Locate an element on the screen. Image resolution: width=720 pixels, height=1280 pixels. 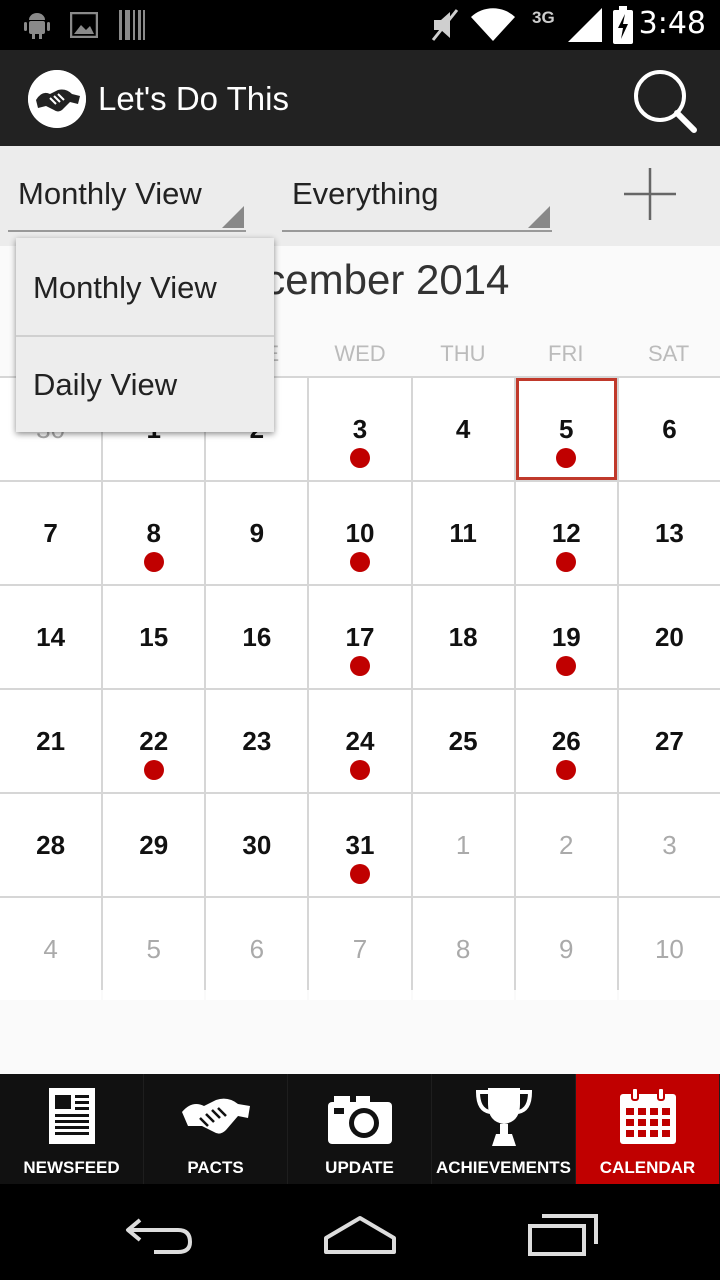
back-icon is located at coordinates (160, 1232).